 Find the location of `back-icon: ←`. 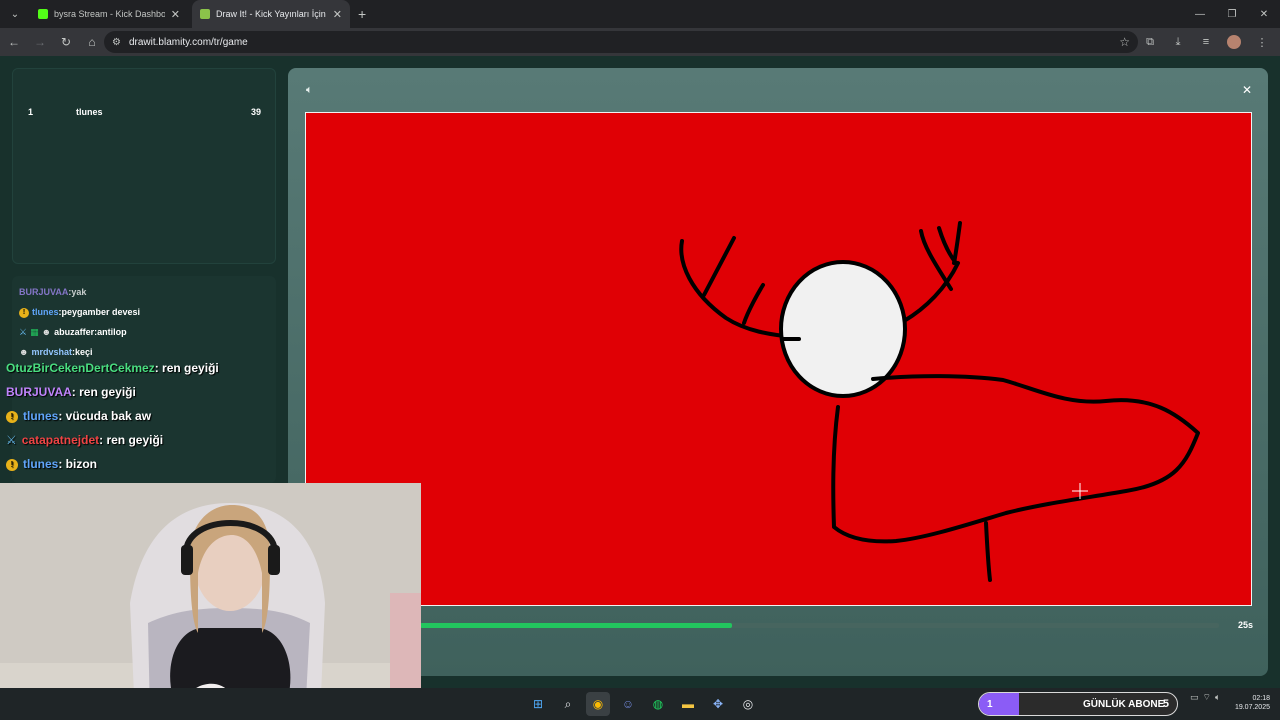

back-icon: ← is located at coordinates (14, 42).